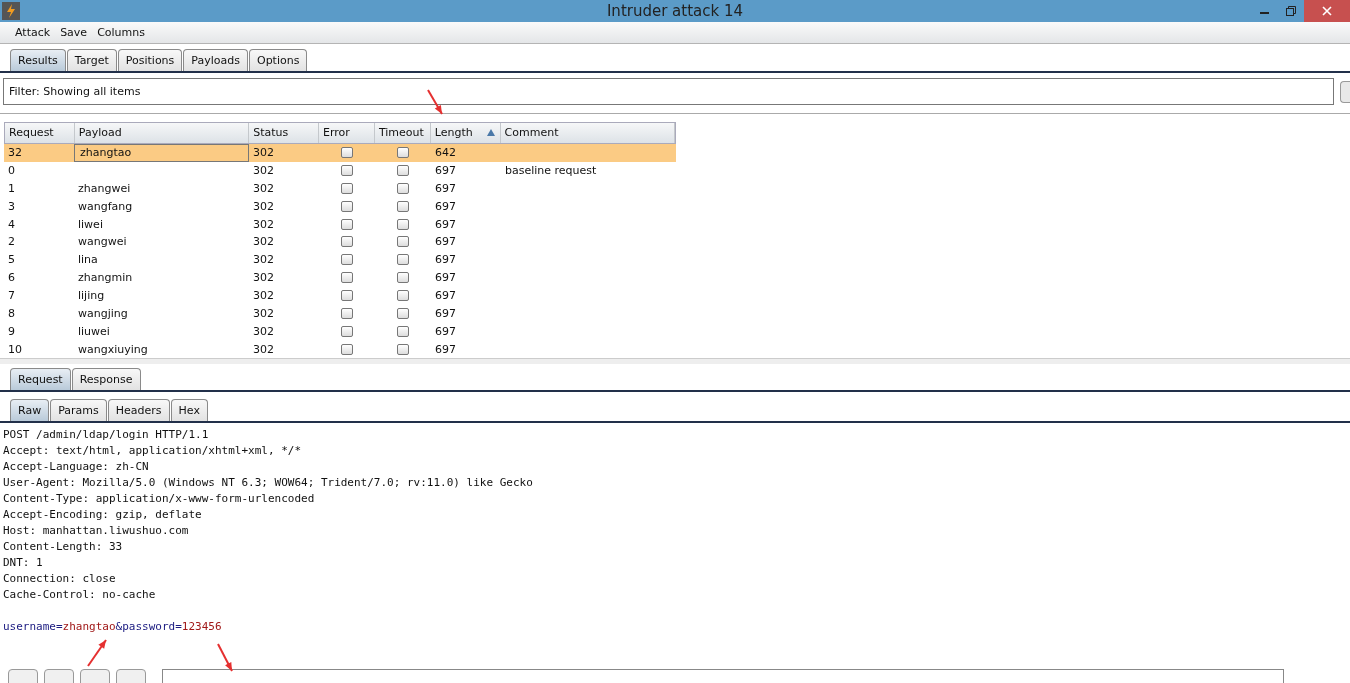  I want to click on tab: Headers, so click(138, 410).